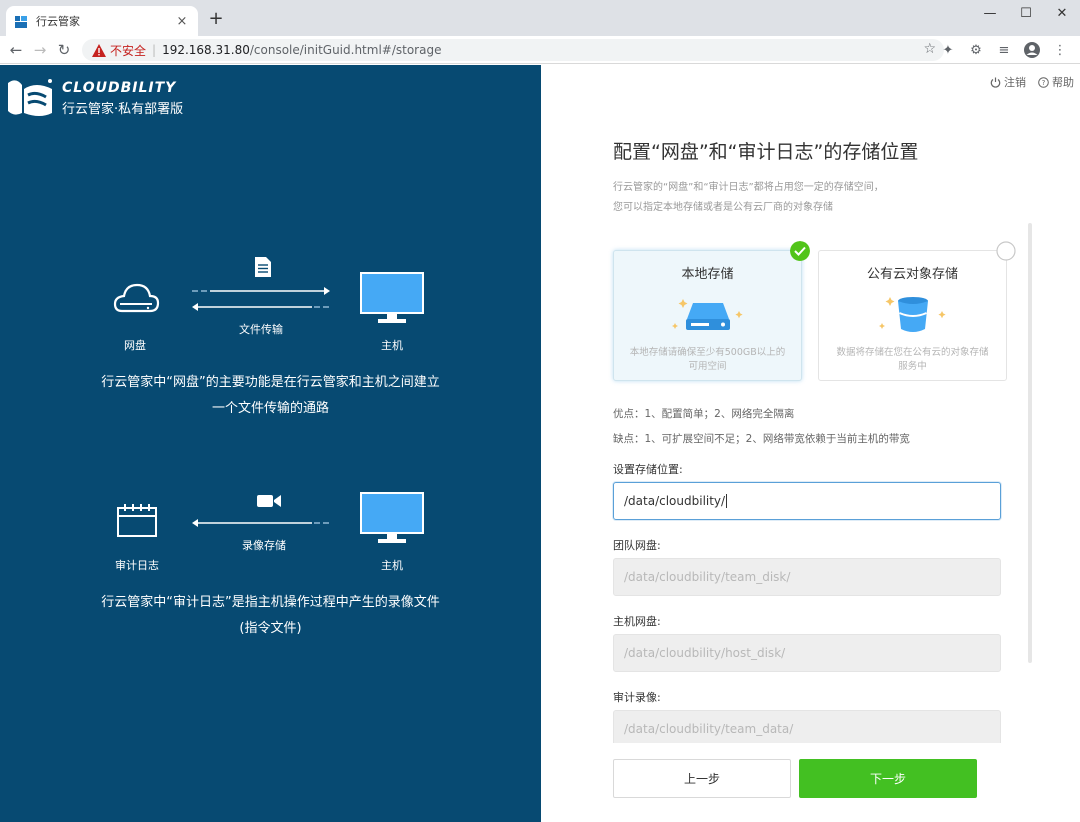  What do you see at coordinates (261, 523) in the screenshot?
I see `record-arrow` at bounding box center [261, 523].